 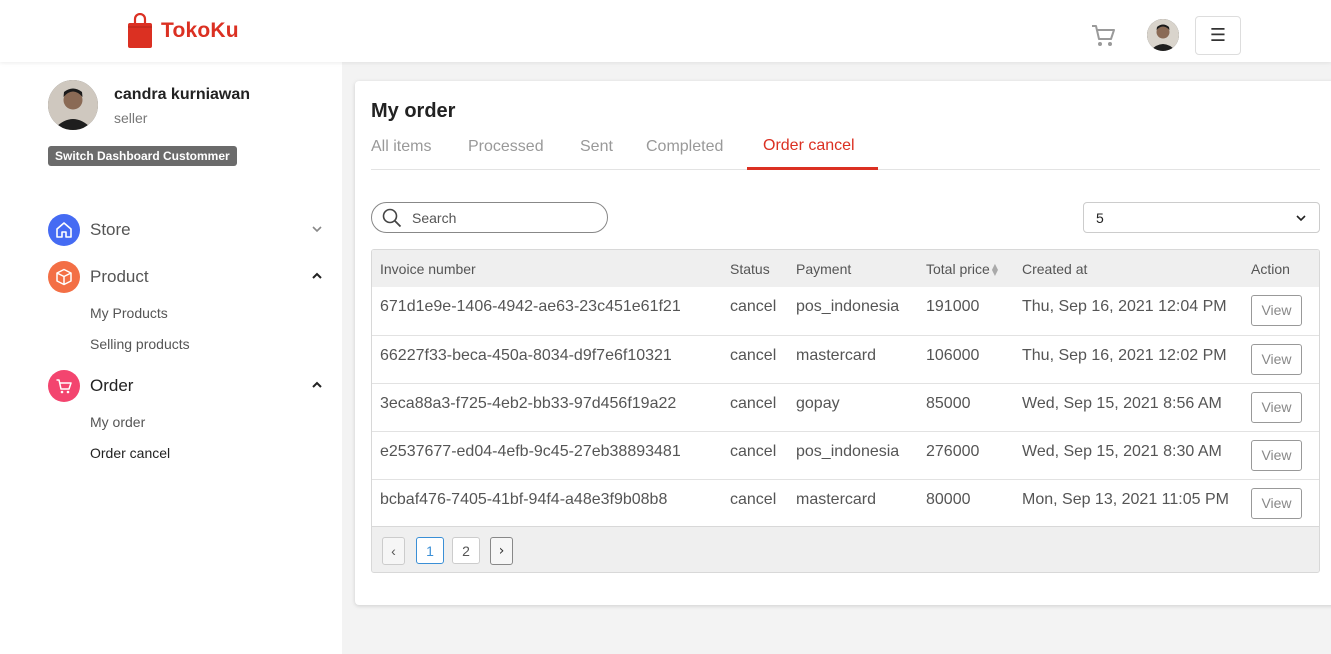 I want to click on sidebar-item-label: Product, so click(x=119, y=276).